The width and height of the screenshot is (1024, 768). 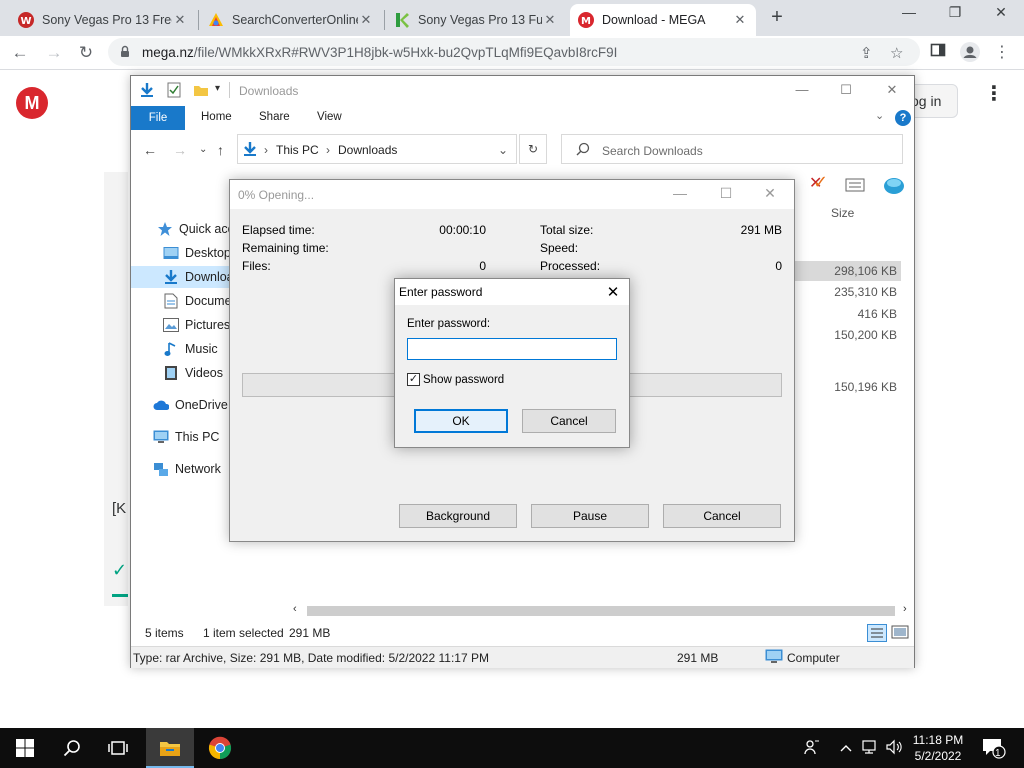 What do you see at coordinates (171, 325) in the screenshot?
I see `pictures-icon` at bounding box center [171, 325].